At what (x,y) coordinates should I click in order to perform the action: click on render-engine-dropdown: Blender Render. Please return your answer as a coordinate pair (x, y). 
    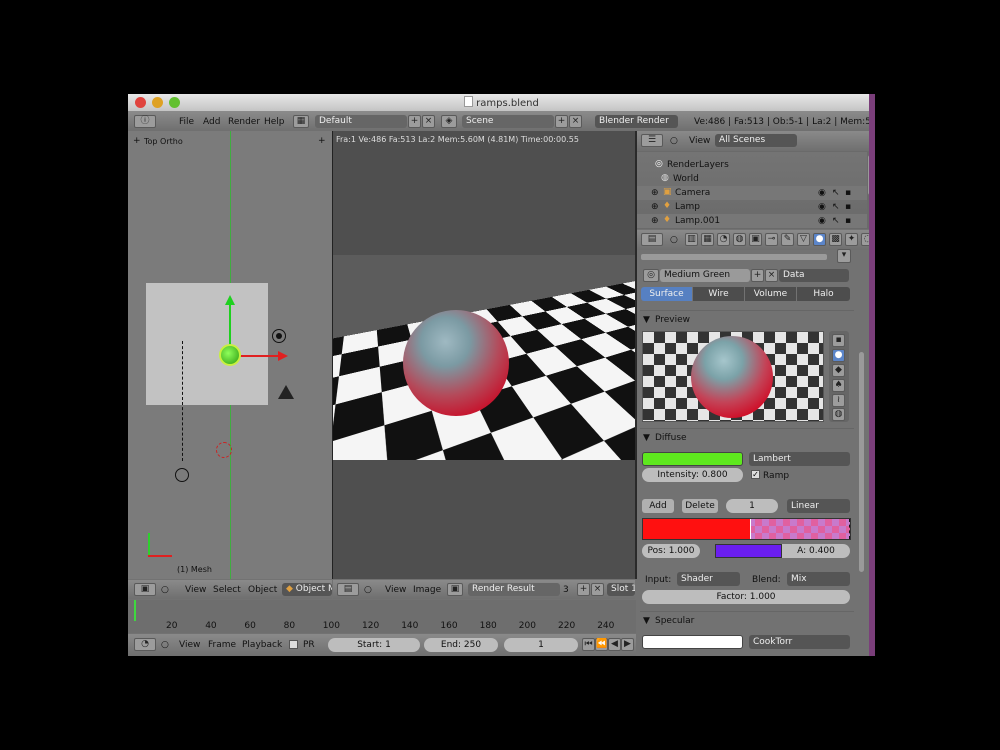
    Looking at the image, I should click on (636, 121).